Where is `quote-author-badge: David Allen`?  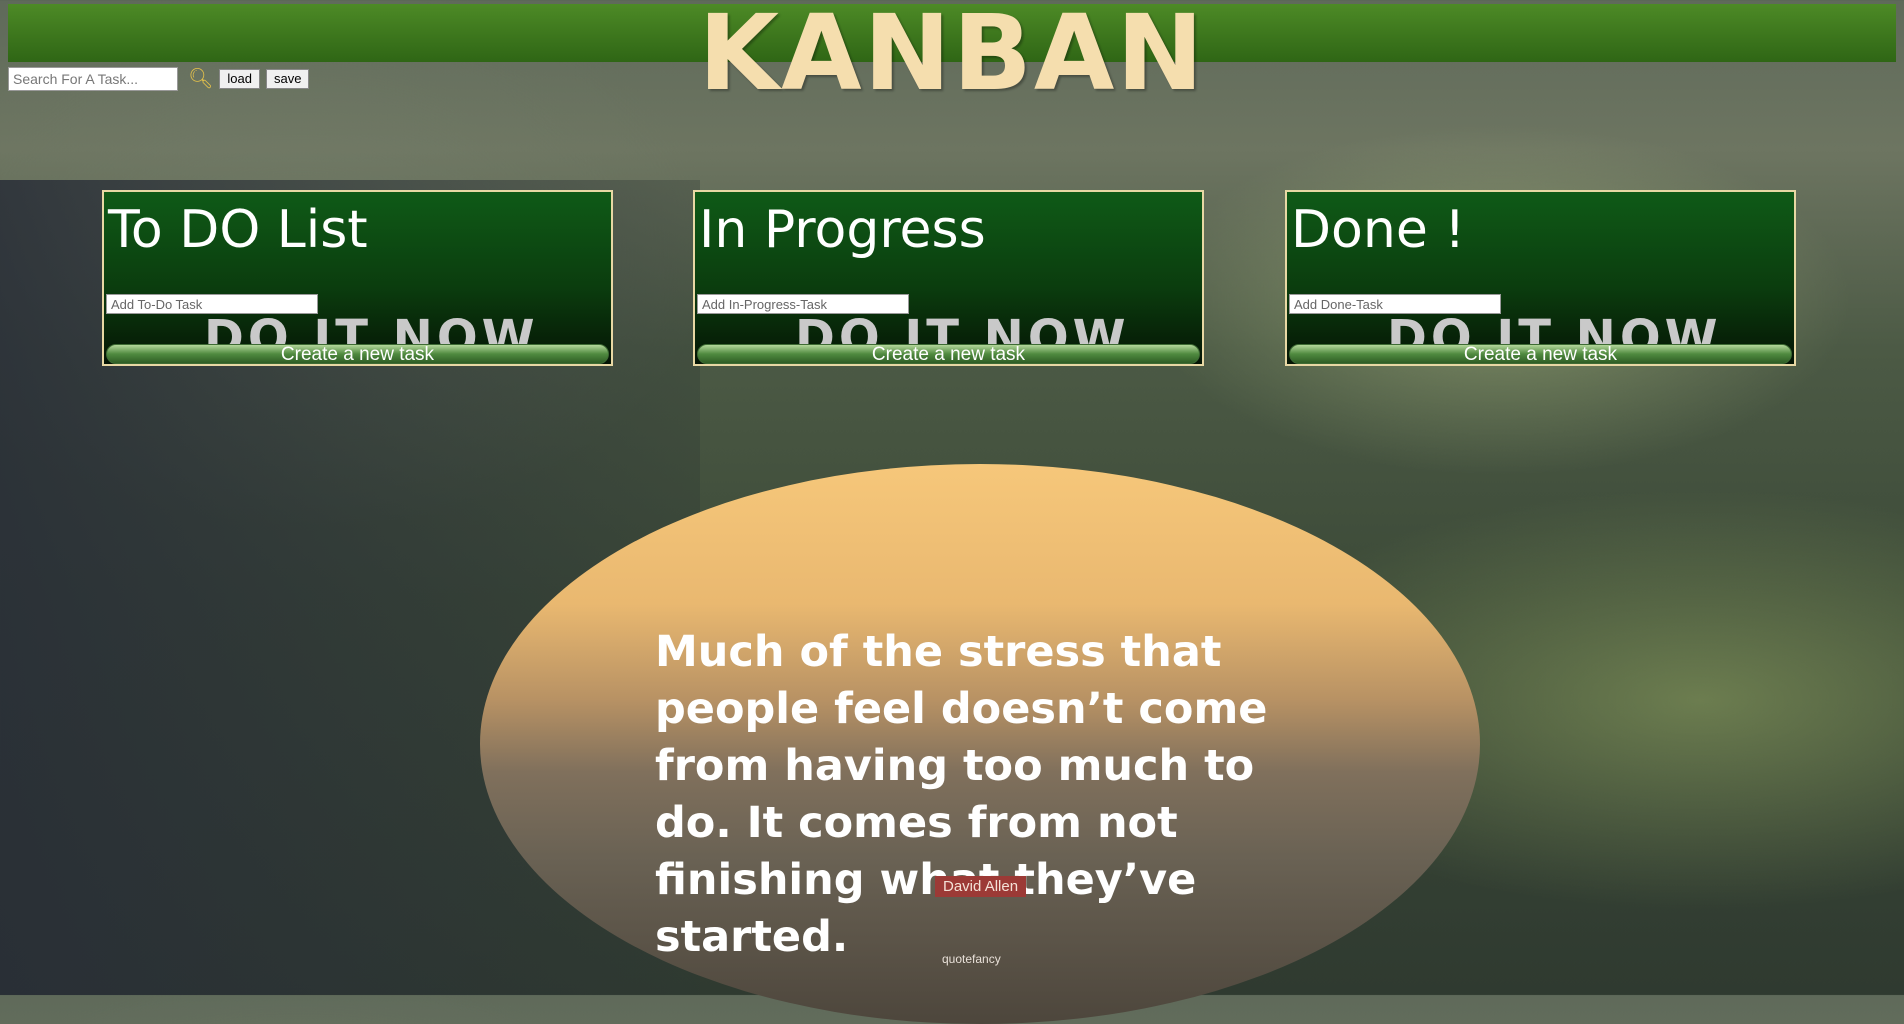 quote-author-badge: David Allen is located at coordinates (981, 886).